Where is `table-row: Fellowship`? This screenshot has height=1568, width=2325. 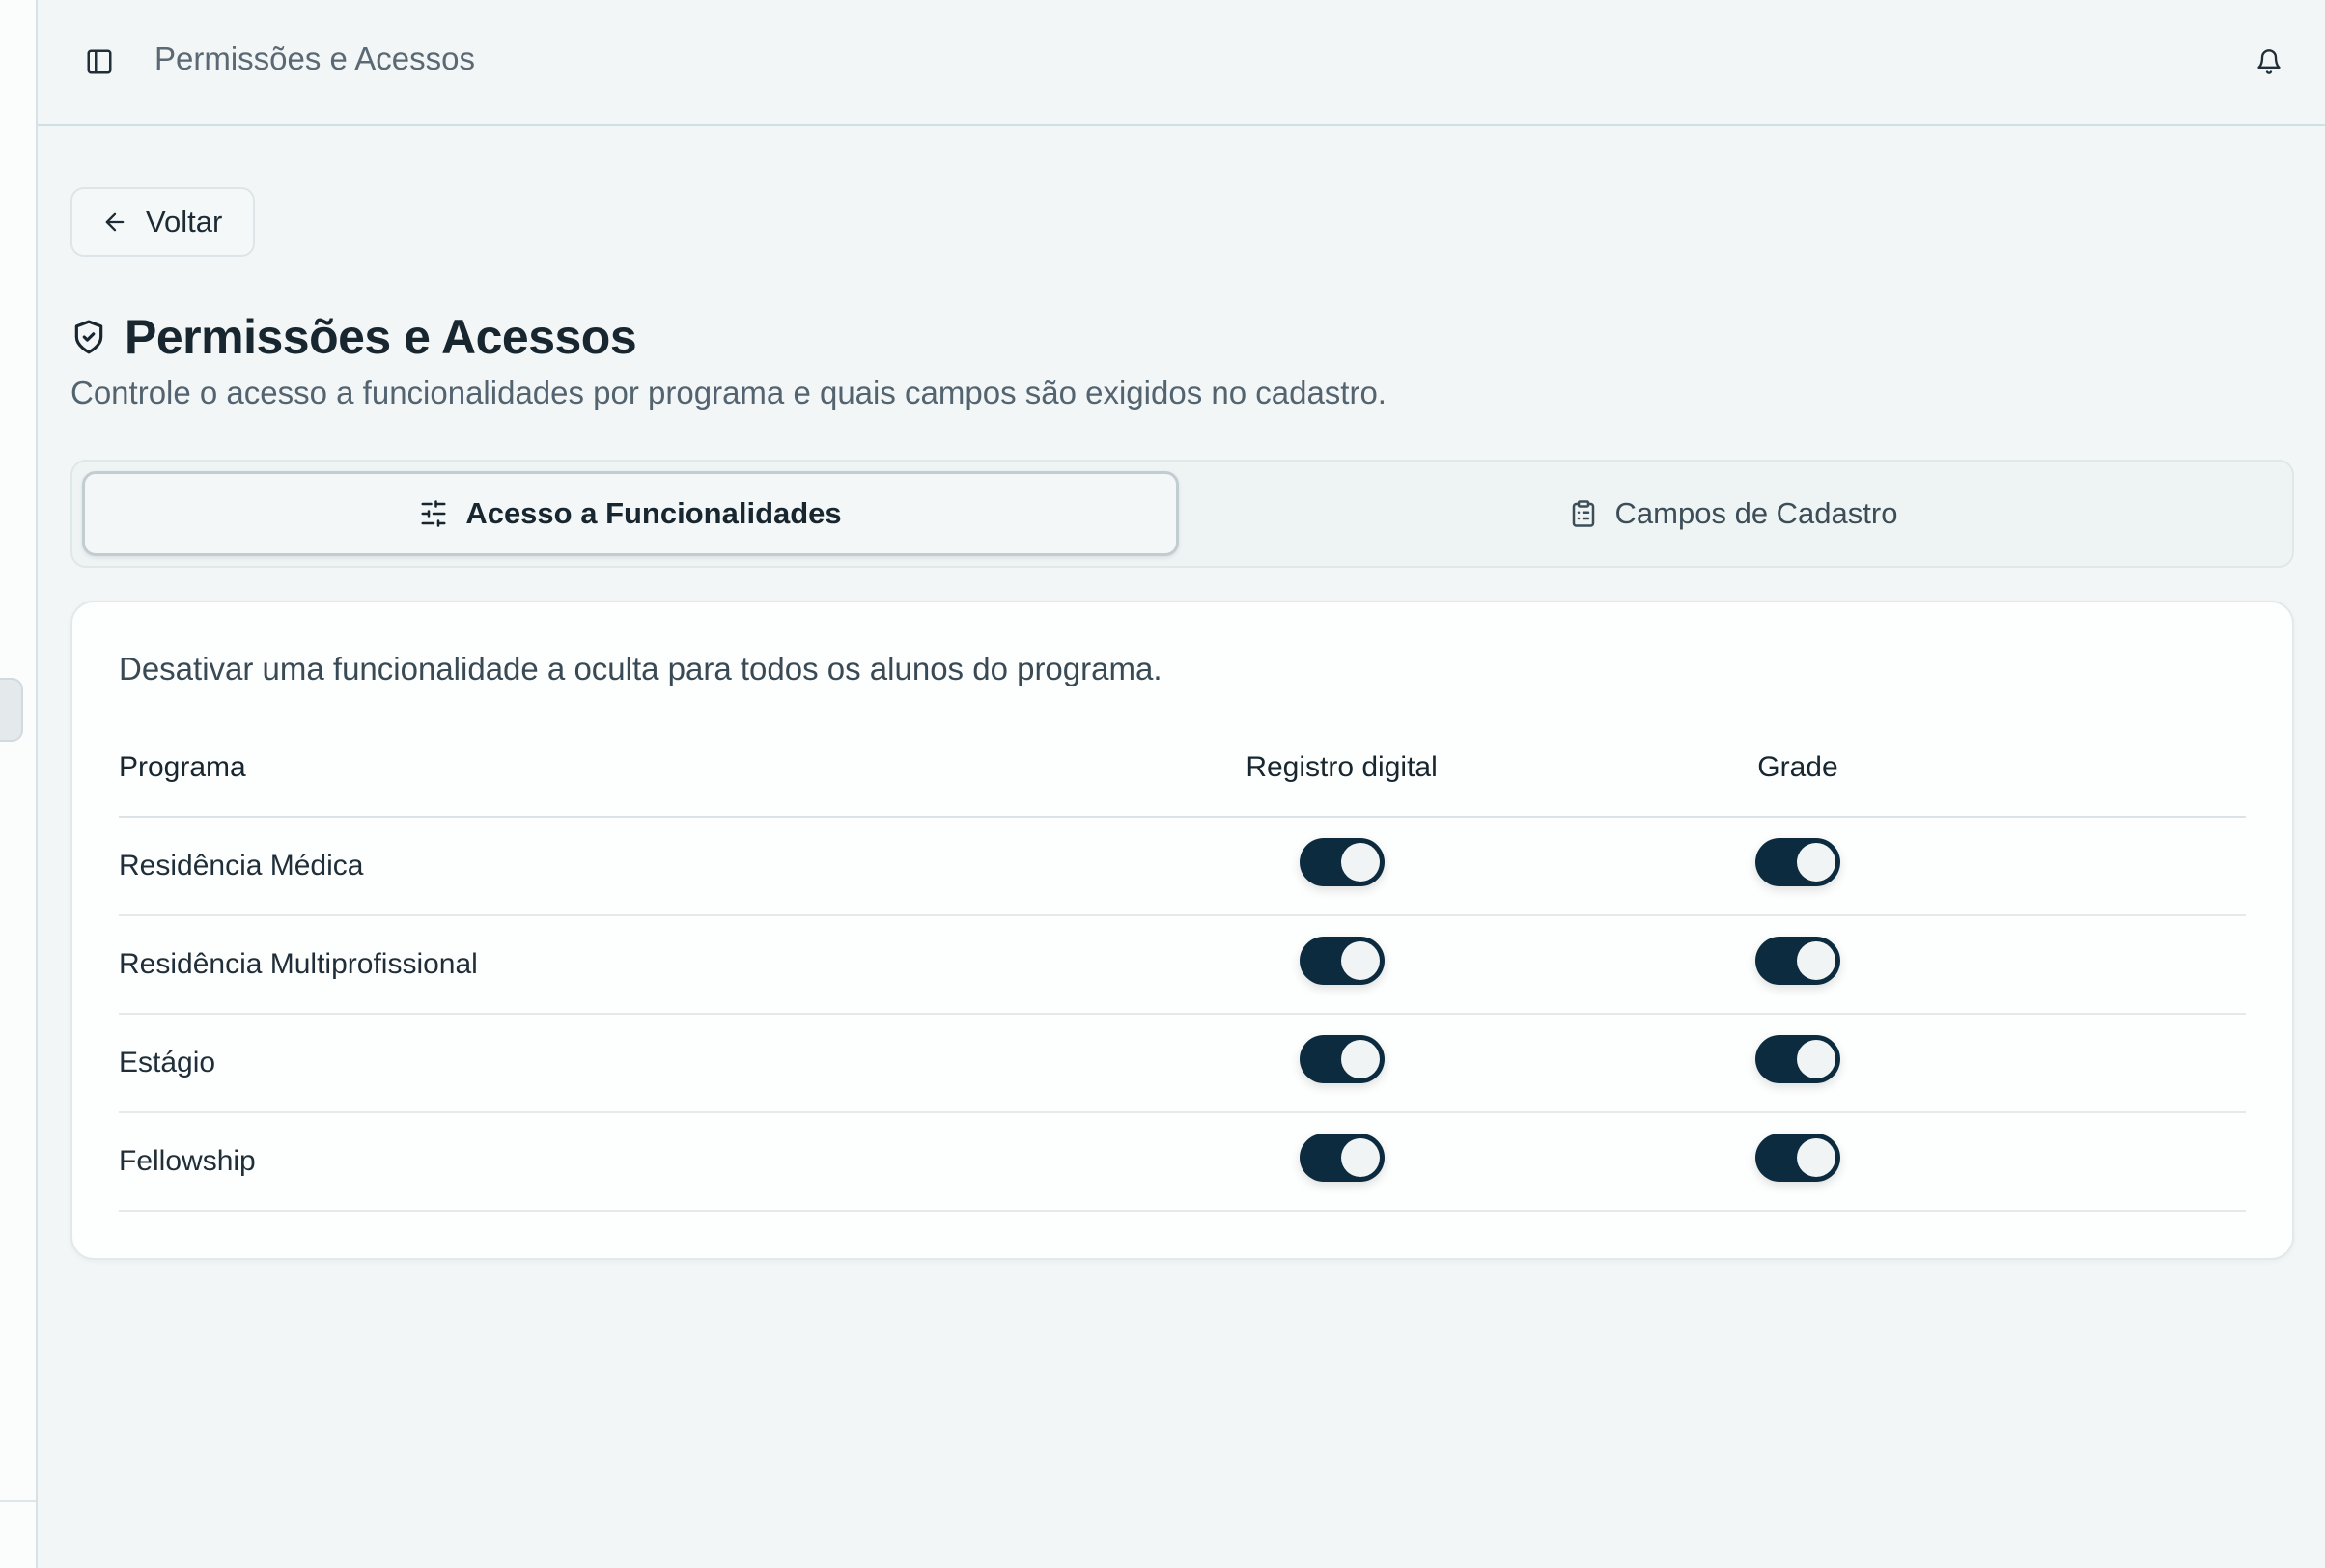
table-row: Fellowship is located at coordinates (1182, 1161).